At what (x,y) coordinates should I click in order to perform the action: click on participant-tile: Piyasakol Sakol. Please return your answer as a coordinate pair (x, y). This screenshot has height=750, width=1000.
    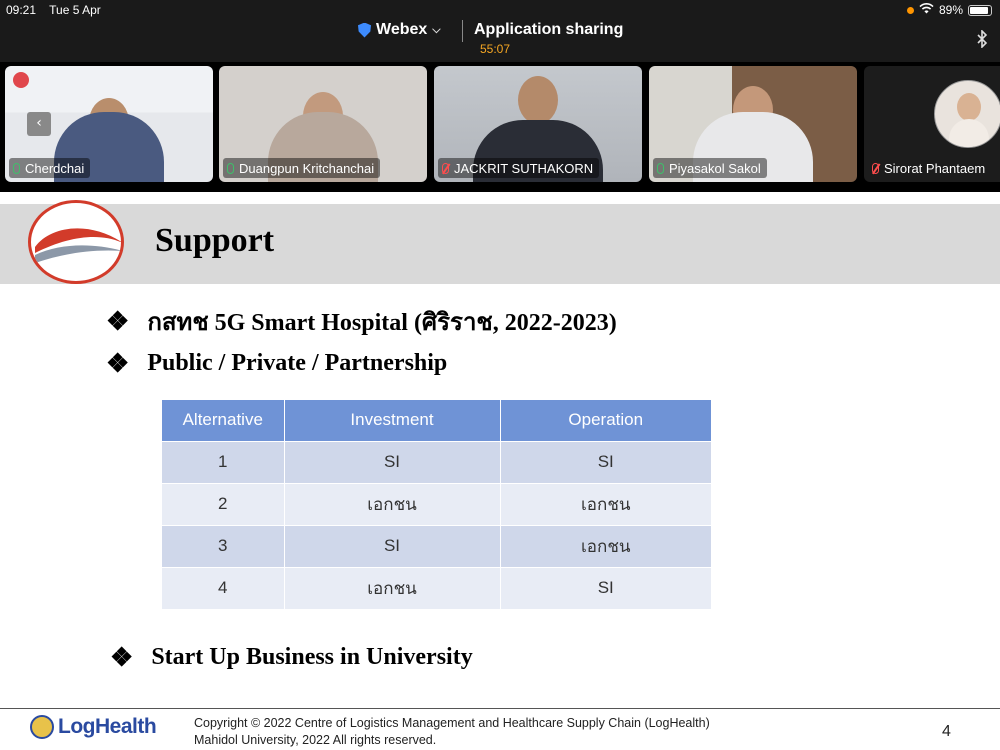
    Looking at the image, I should click on (753, 124).